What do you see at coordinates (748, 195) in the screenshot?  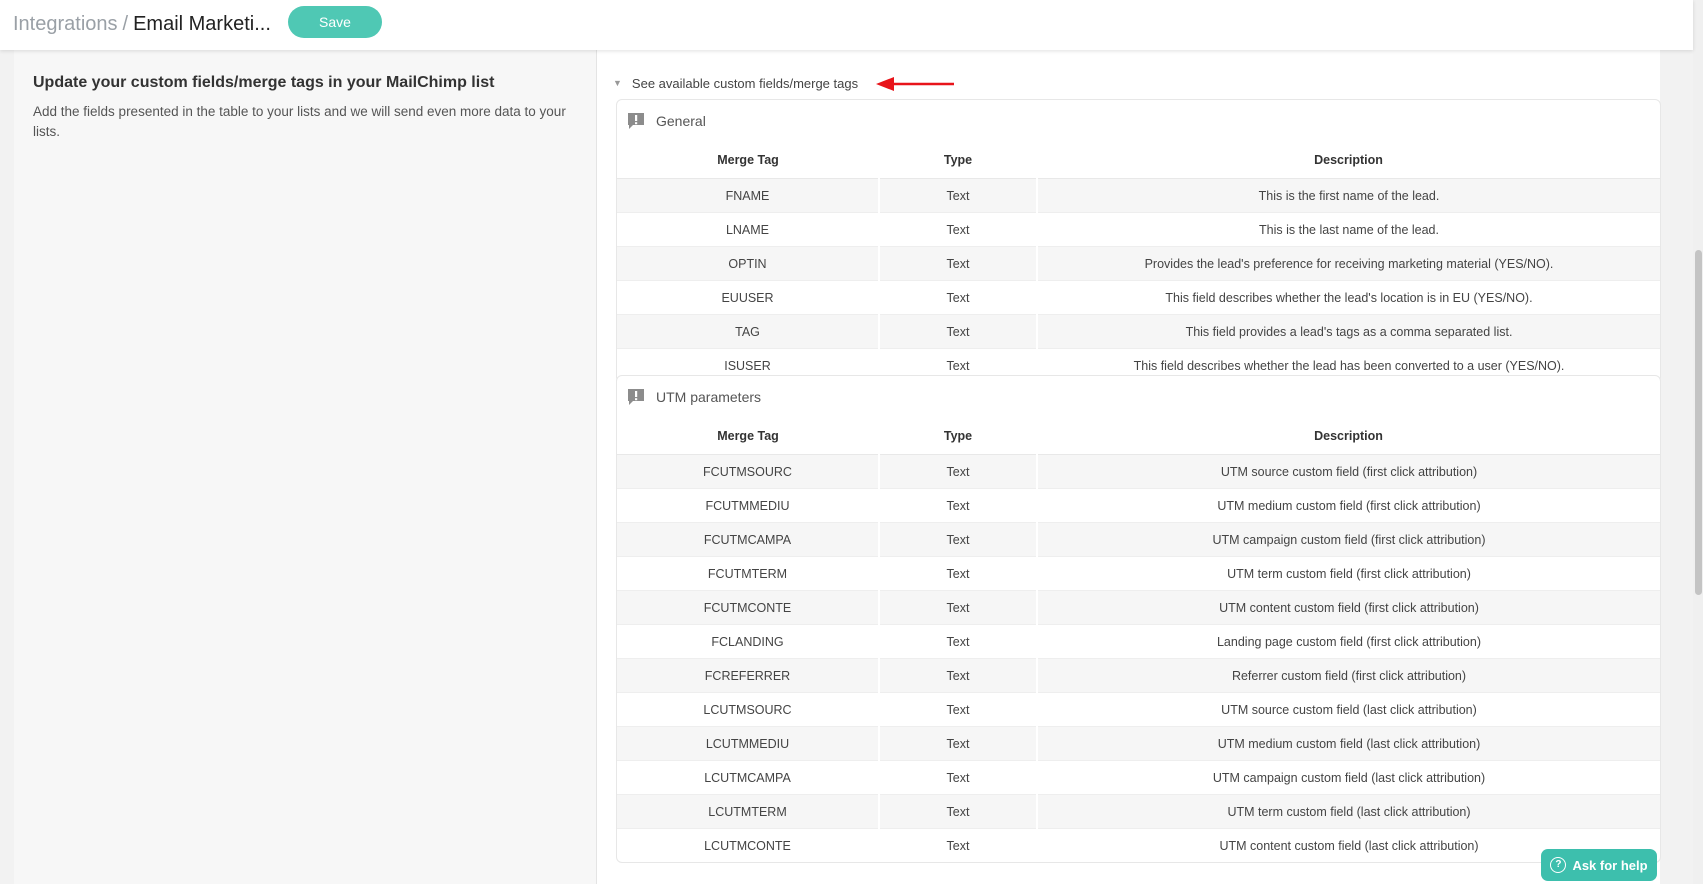 I see `merge-tag-cell: FNAME` at bounding box center [748, 195].